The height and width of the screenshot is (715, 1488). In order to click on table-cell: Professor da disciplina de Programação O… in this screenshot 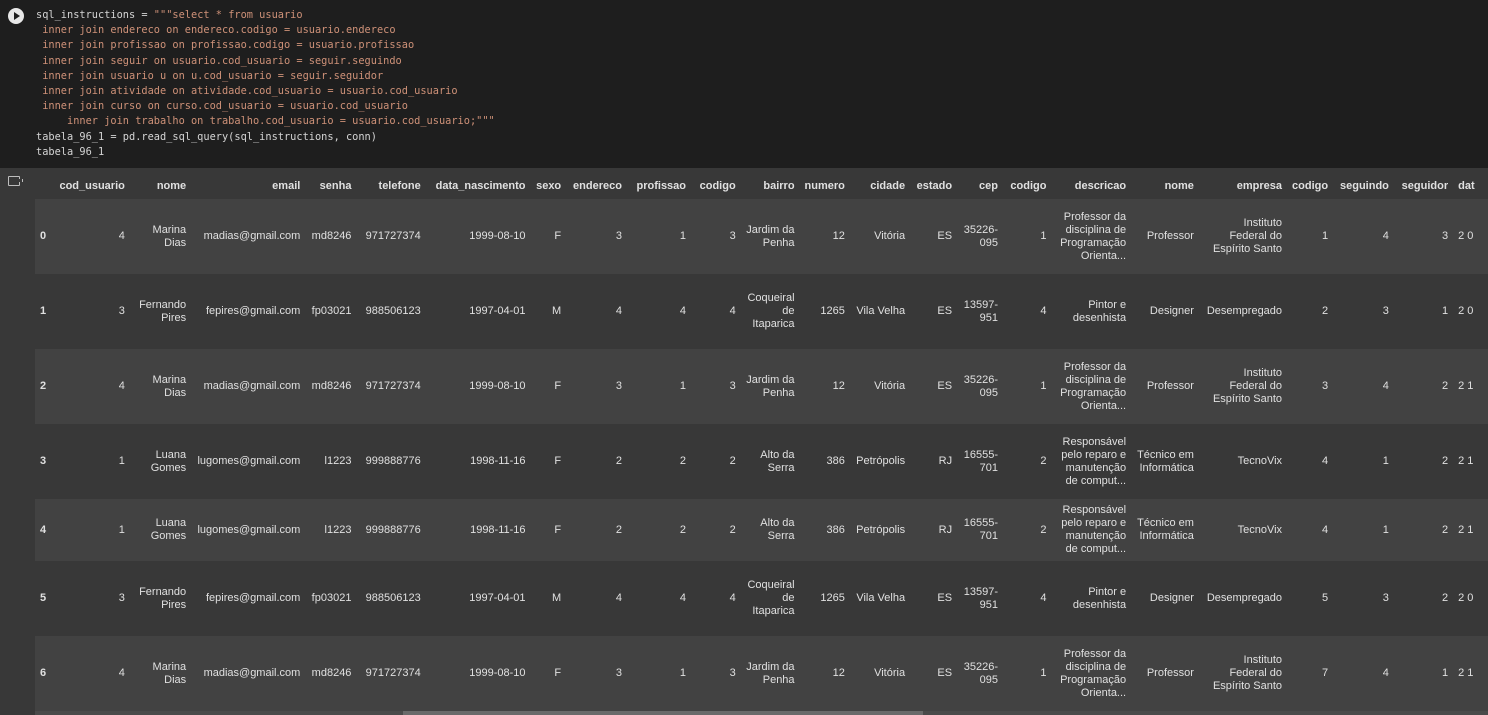, I will do `click(1093, 236)`.